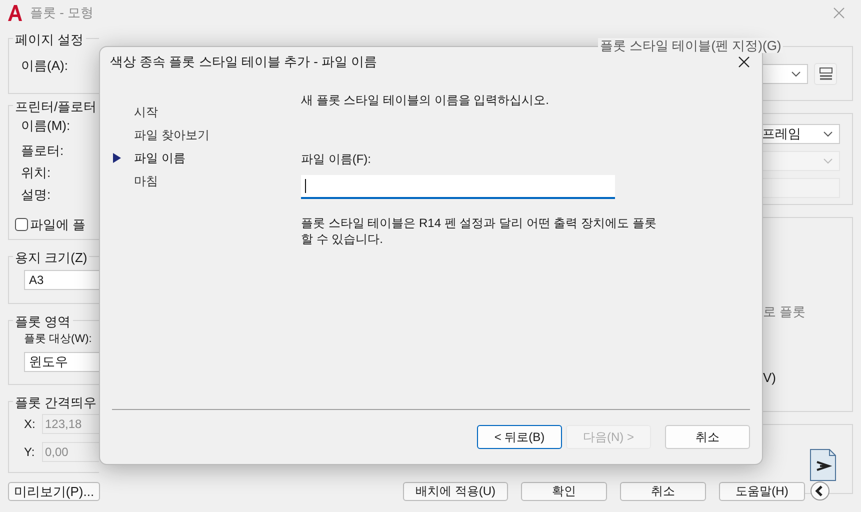 The image size is (861, 512). What do you see at coordinates (172, 135) in the screenshot?
I see `wizard-step: 파일 찾아보기` at bounding box center [172, 135].